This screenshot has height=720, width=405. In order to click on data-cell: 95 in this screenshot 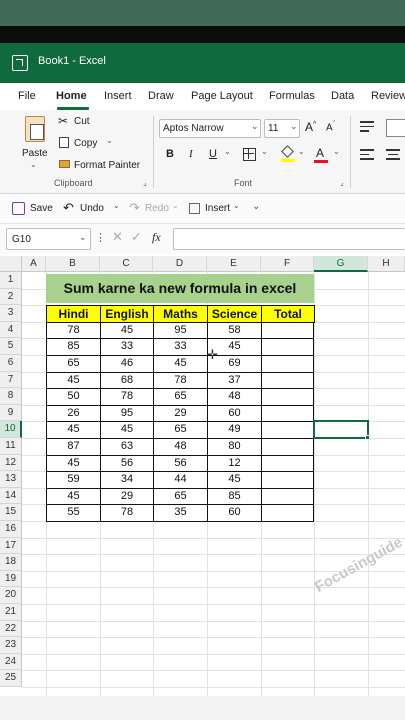, I will do `click(180, 330)`.